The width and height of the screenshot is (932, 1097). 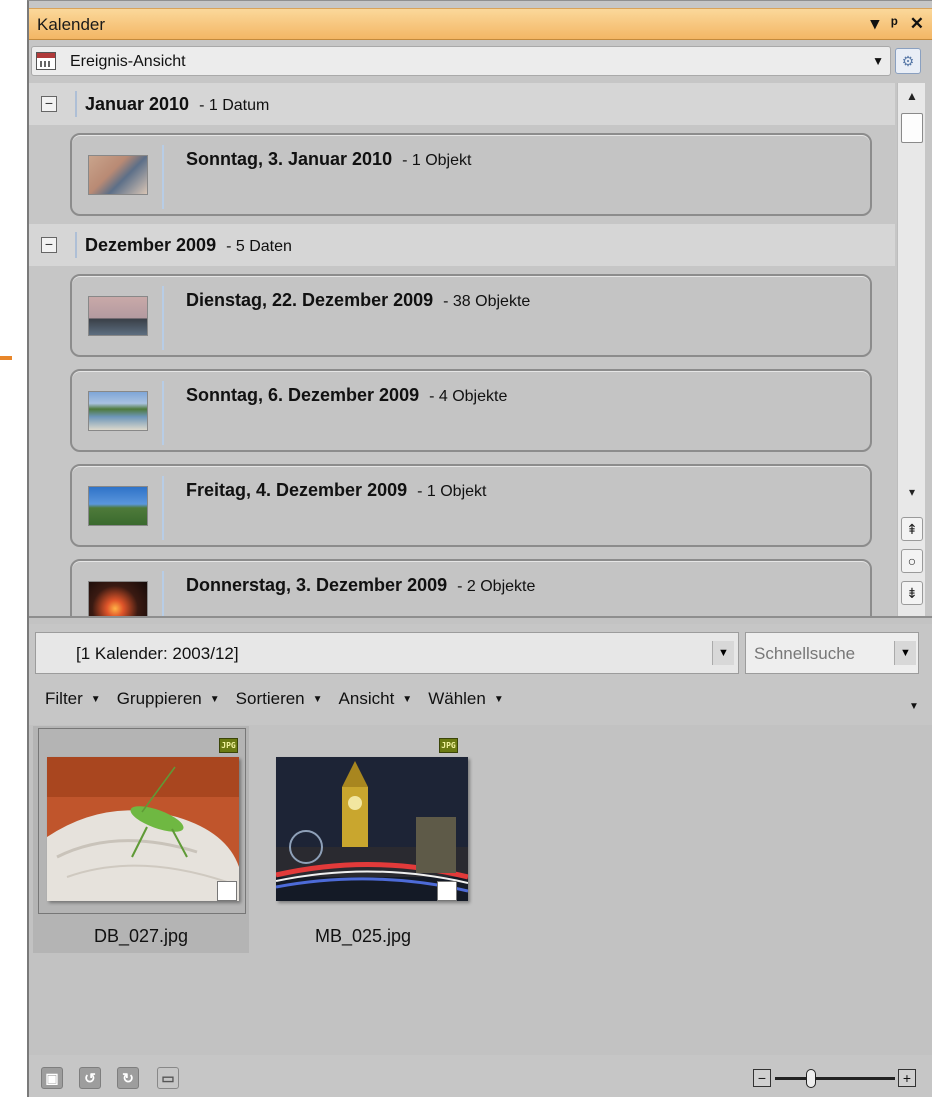 I want to click on group-month-label: Dezember 2009, so click(x=151, y=245).